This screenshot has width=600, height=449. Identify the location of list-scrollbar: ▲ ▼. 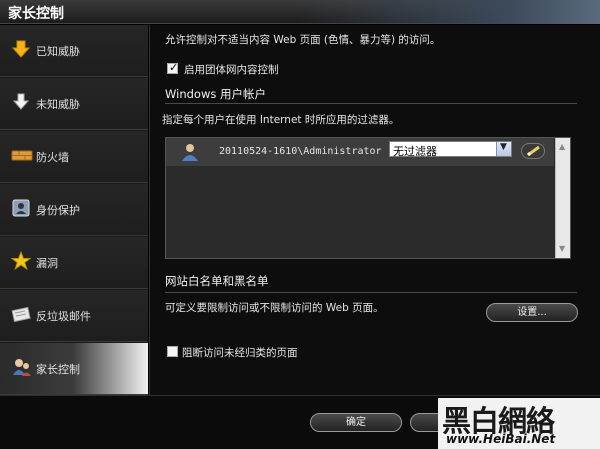
(562, 198).